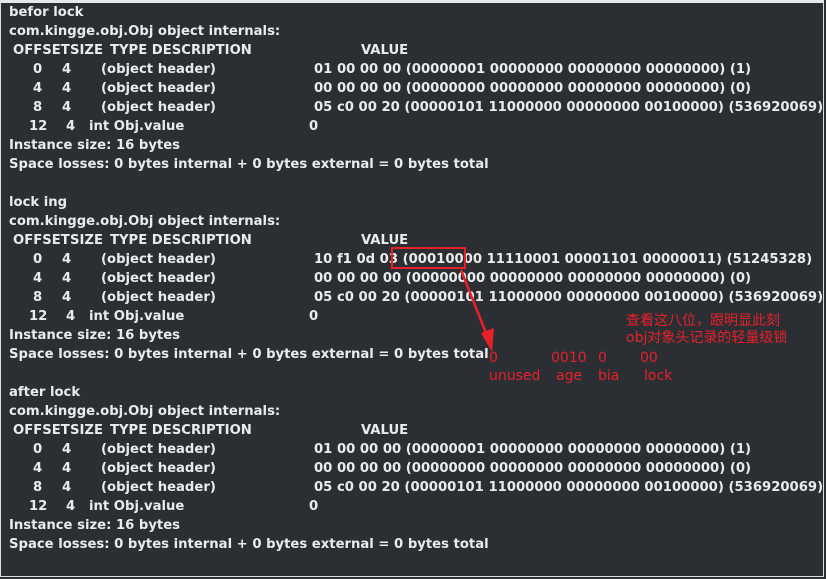 Image resolution: width=826 pixels, height=579 pixels. What do you see at coordinates (428, 258) in the screenshot?
I see `highlight-box` at bounding box center [428, 258].